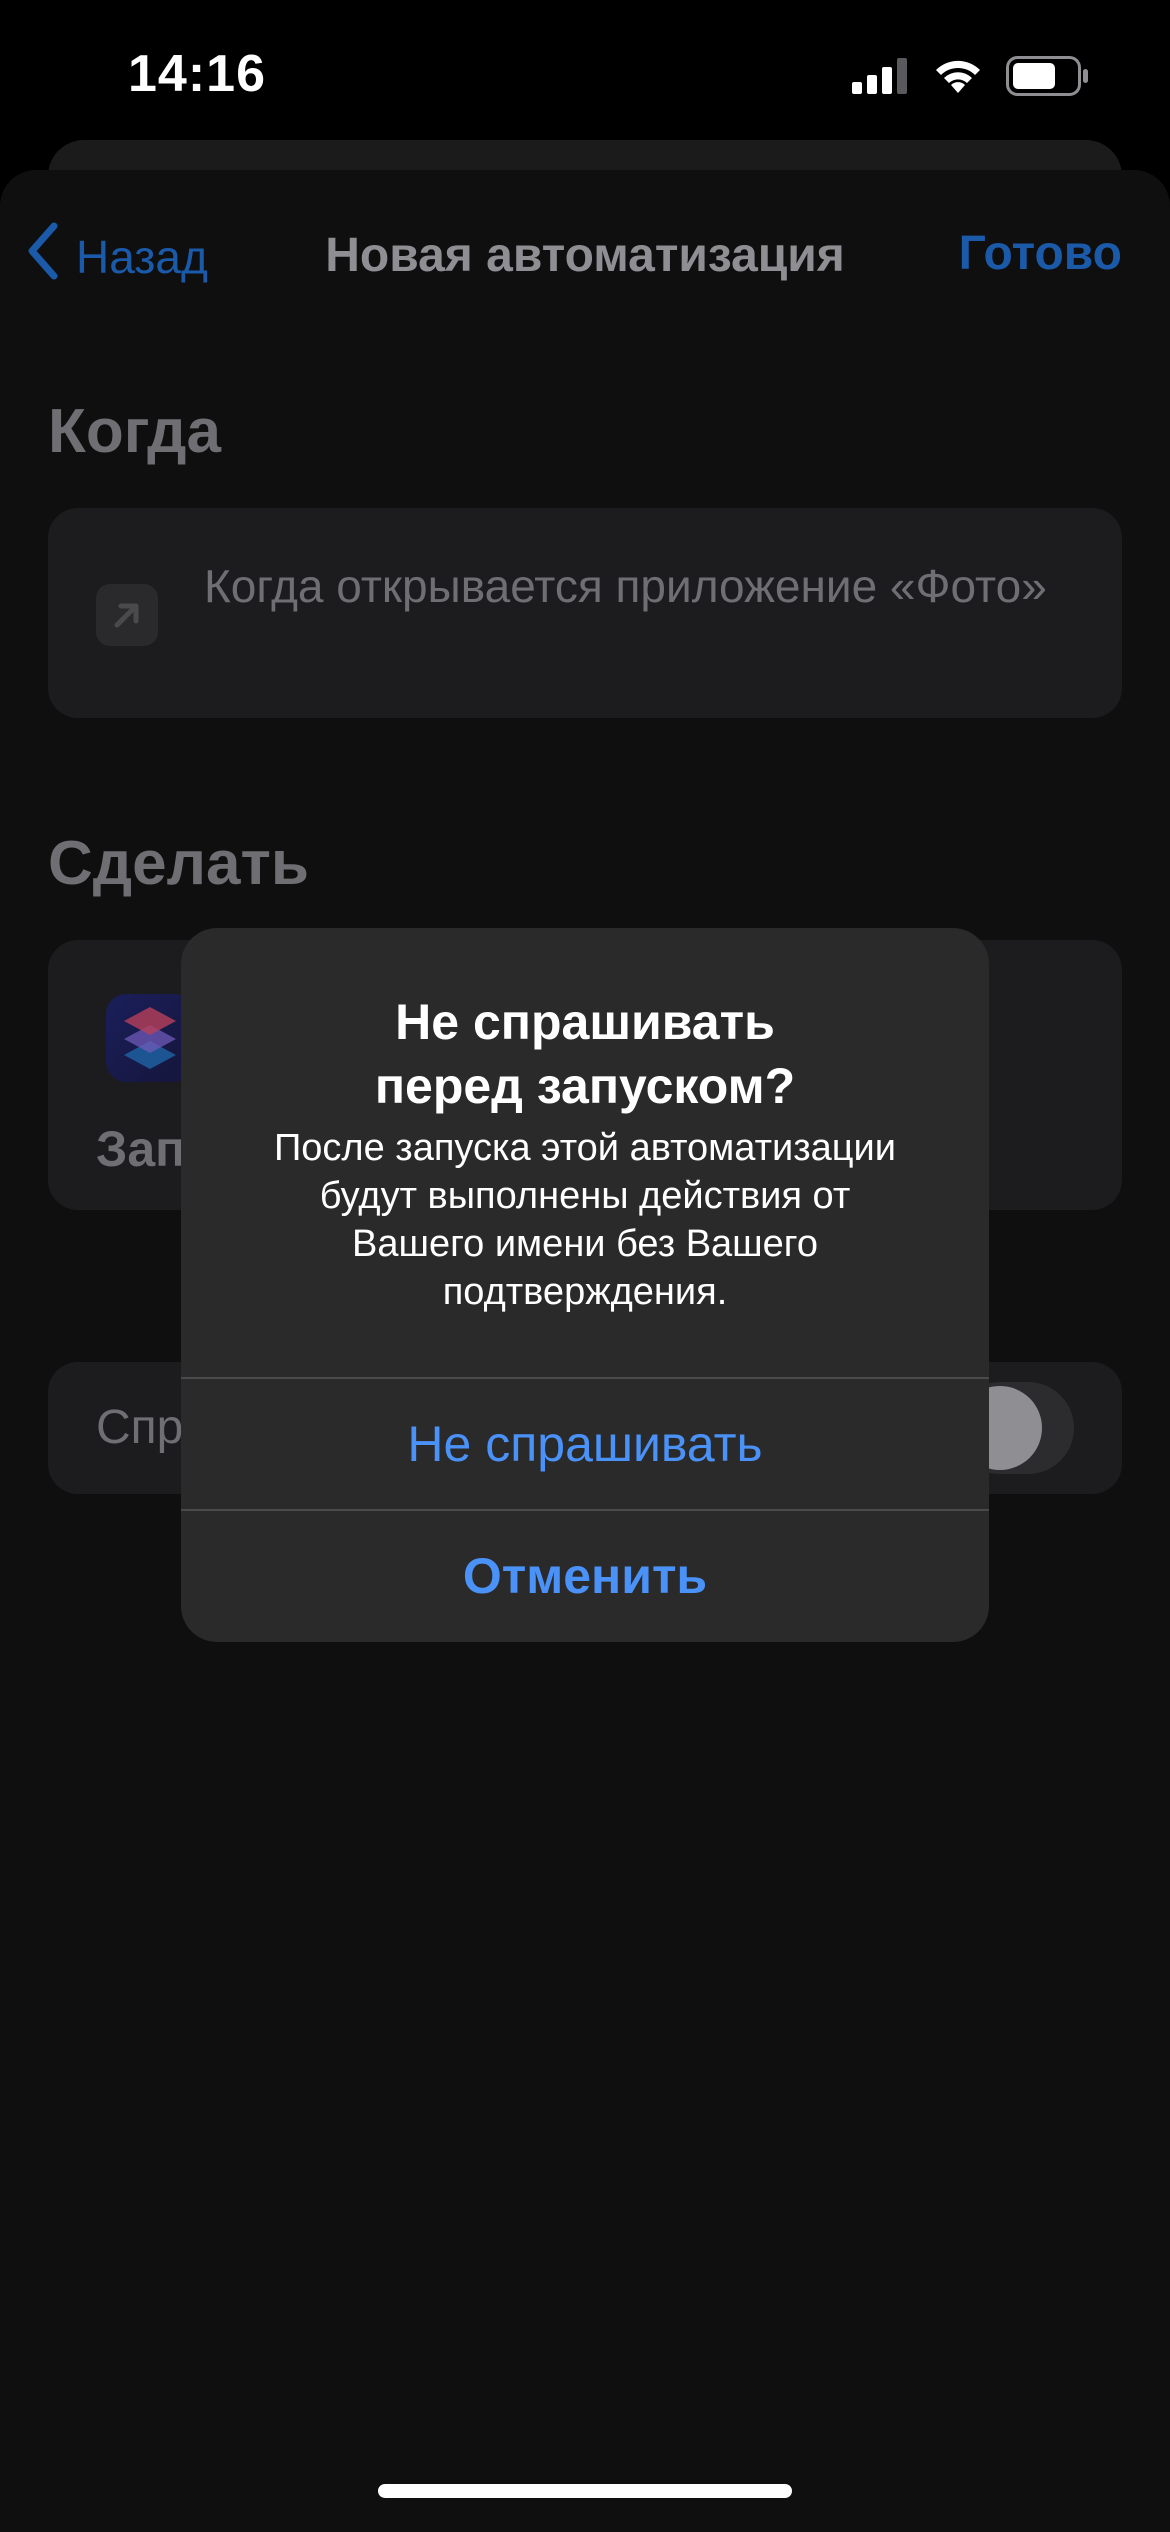 This screenshot has height=2532, width=1170. What do you see at coordinates (585, 1054) in the screenshot?
I see `alert-title: Не спрашивать перед запуском?` at bounding box center [585, 1054].